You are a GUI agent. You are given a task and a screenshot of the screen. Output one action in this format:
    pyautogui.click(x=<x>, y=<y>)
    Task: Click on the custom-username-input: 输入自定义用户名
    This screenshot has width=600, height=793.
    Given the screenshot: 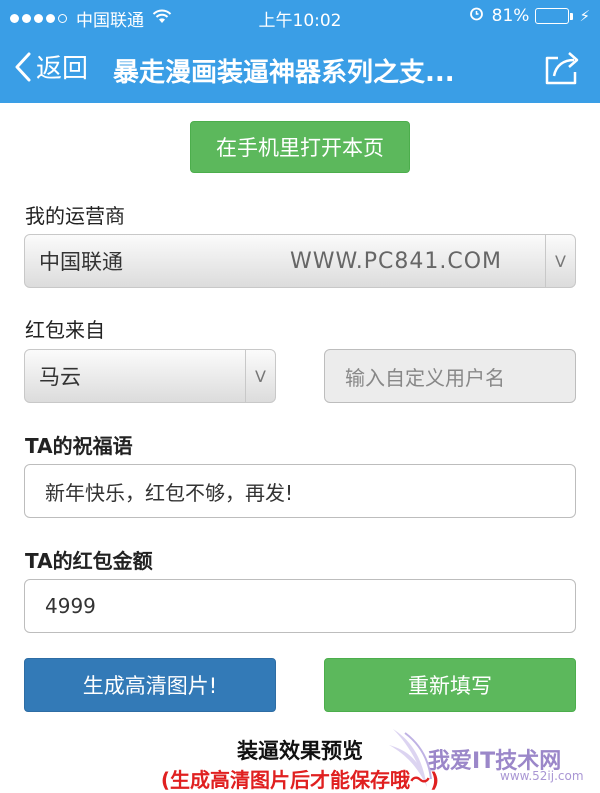 What is the action you would take?
    pyautogui.click(x=450, y=376)
    